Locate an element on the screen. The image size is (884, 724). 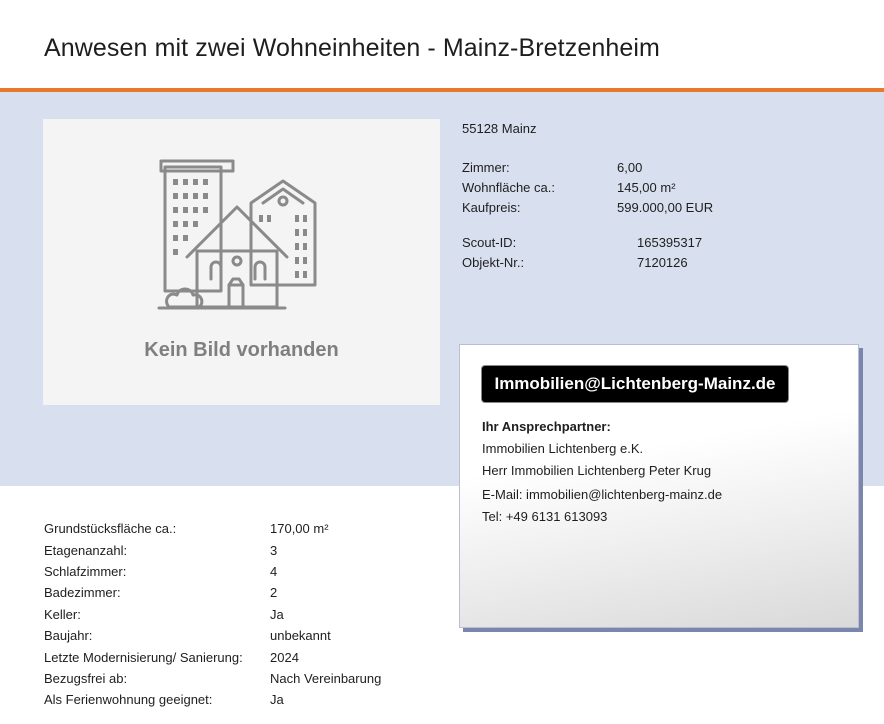
detail-row: Grundstücksfläche ca.: 170,00 m² is located at coordinates (254, 529).